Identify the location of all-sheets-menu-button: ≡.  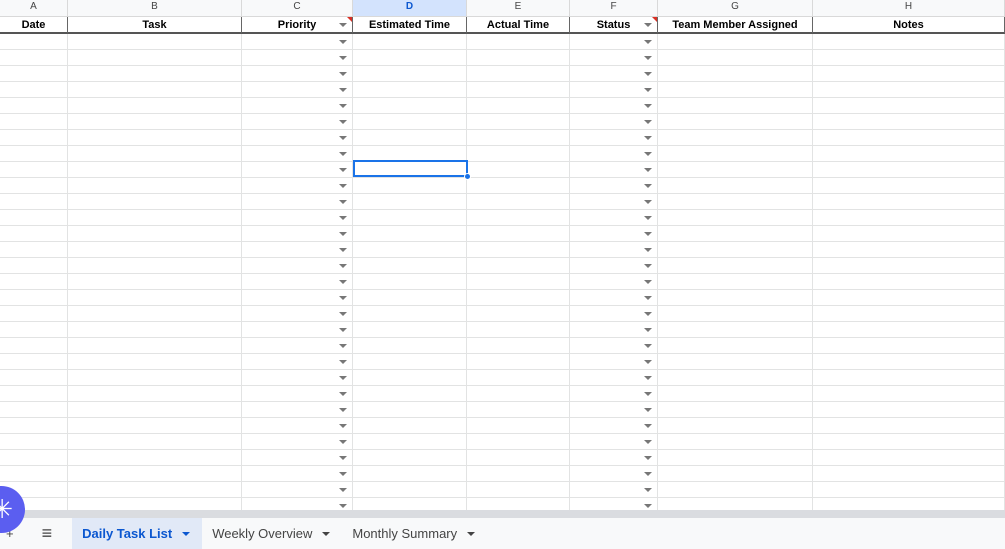
(48, 533).